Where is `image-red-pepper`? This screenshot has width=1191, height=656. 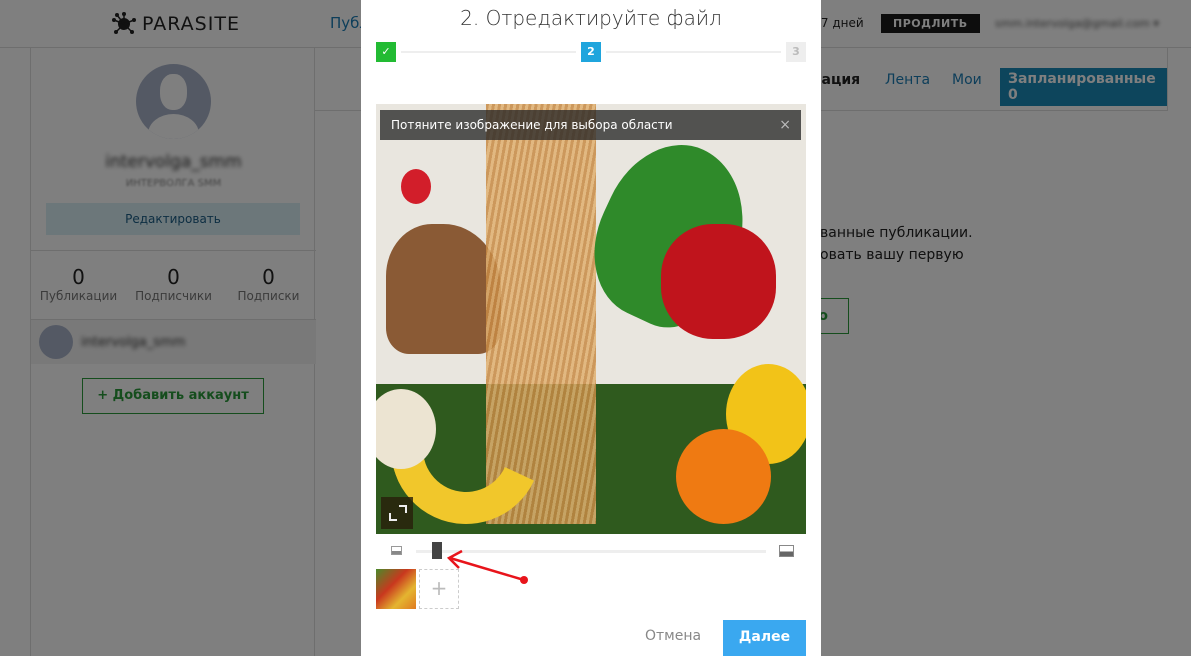
image-red-pepper is located at coordinates (718, 281).